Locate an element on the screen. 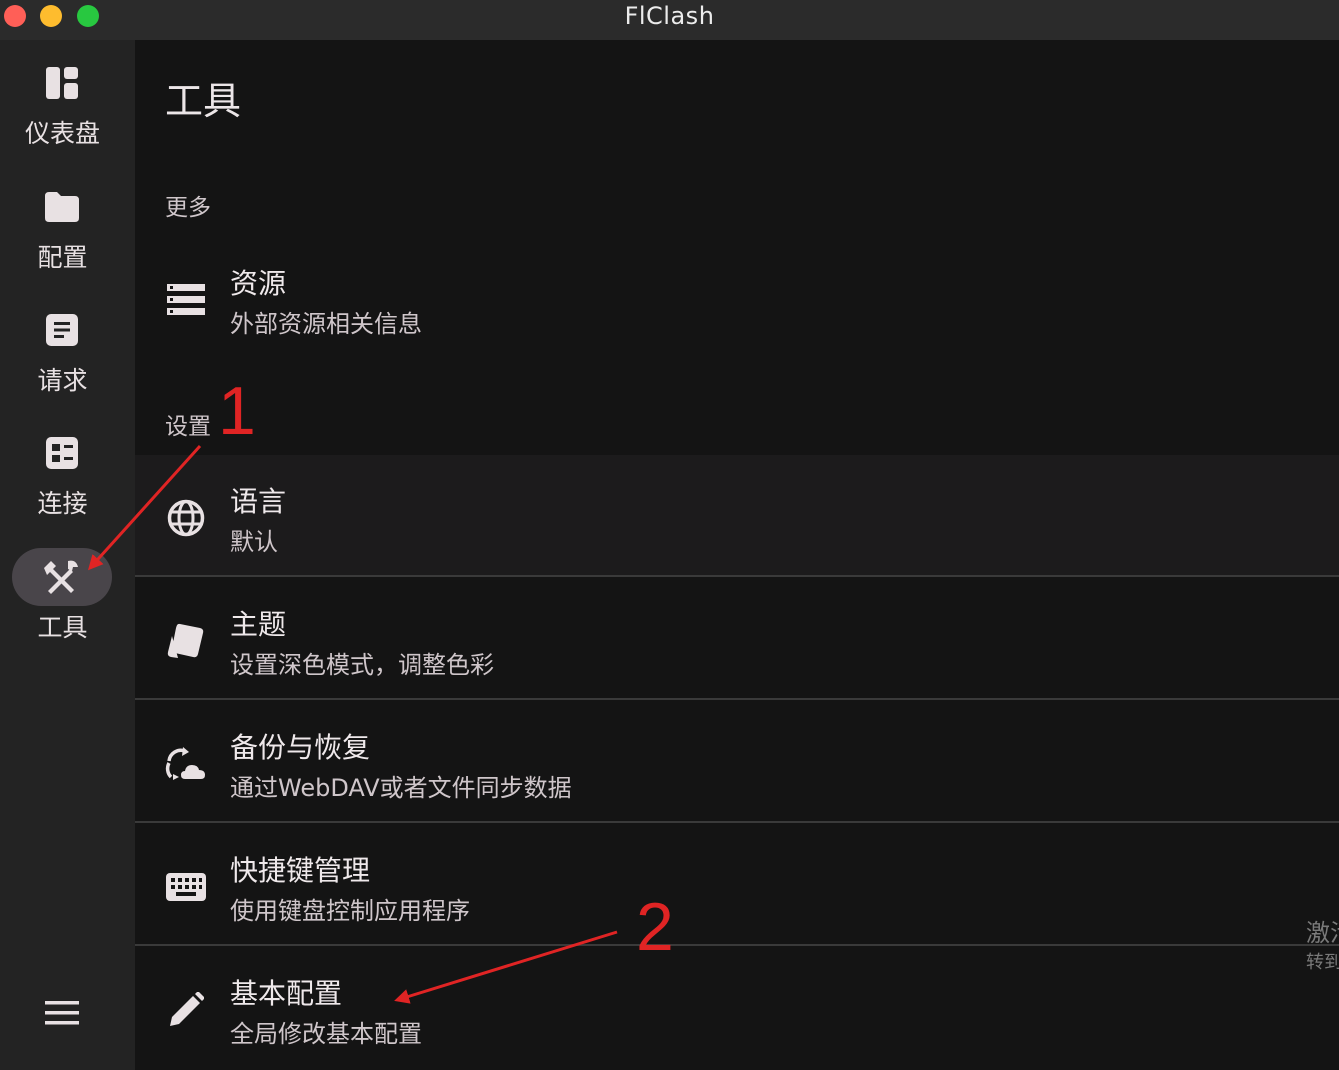 The height and width of the screenshot is (1070, 1339). sidebar-item-label: 连接 is located at coordinates (62, 503).